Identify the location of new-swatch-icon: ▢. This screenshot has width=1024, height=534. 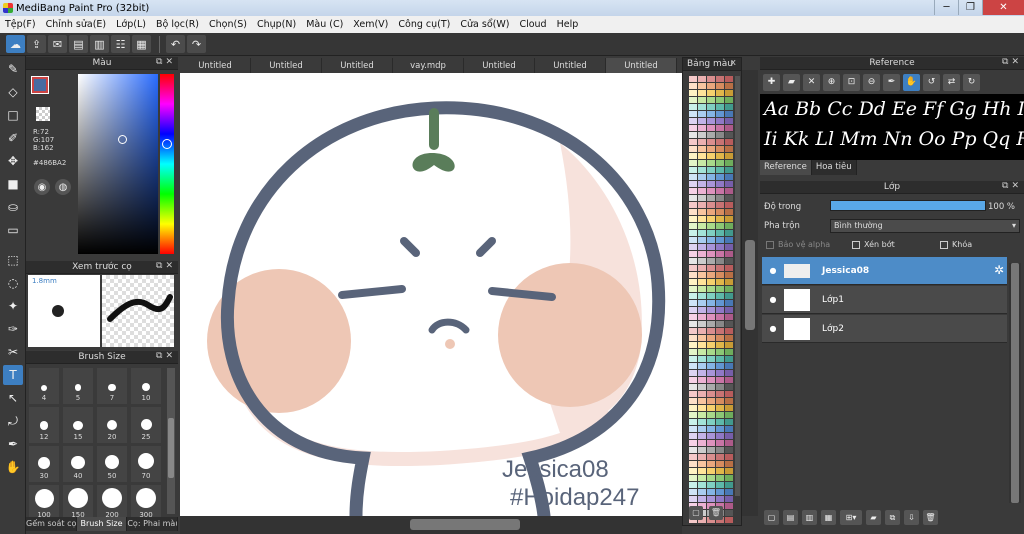
(696, 513).